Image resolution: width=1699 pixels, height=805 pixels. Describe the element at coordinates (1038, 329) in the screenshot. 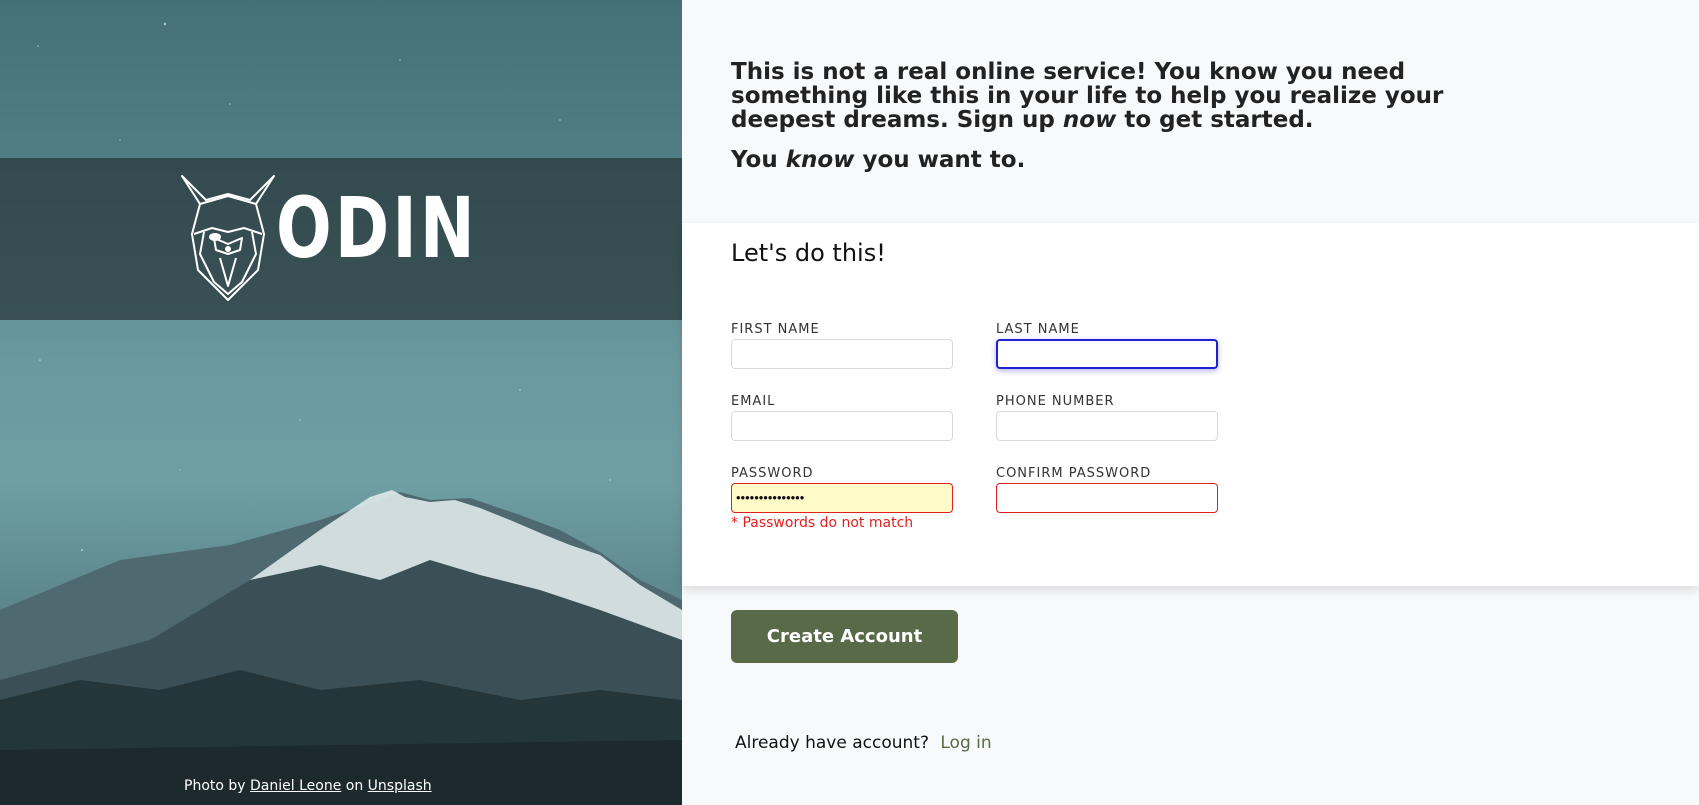

I see `last-name-label: LAST NAME` at that location.